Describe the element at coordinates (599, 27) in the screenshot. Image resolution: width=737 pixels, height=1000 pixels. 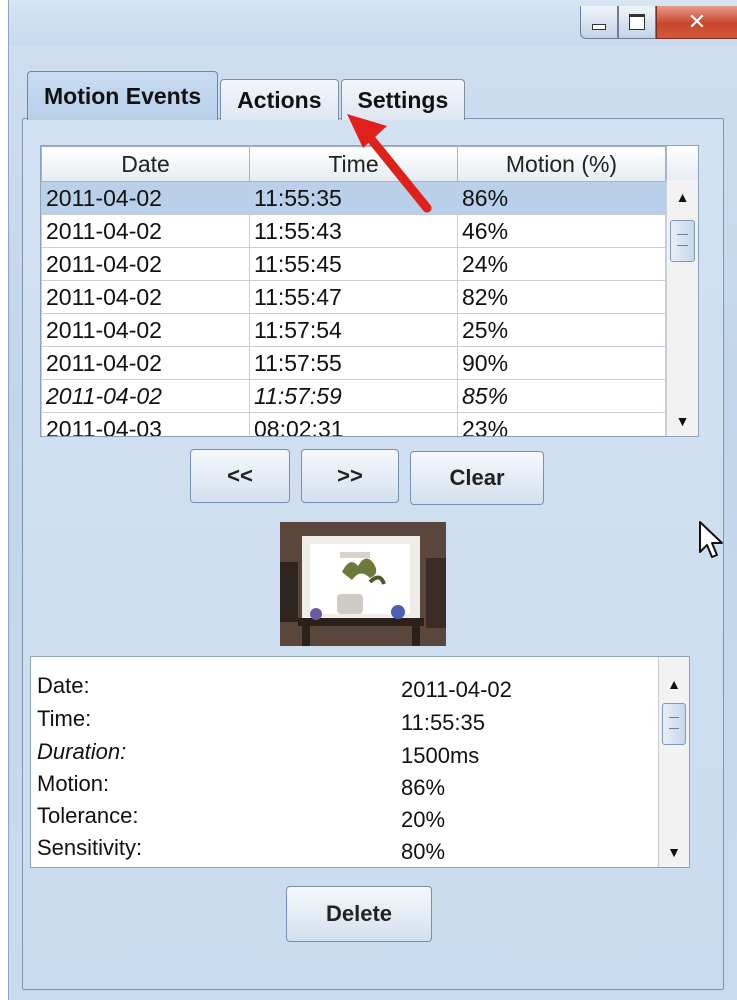
I see `minimize-icon` at that location.